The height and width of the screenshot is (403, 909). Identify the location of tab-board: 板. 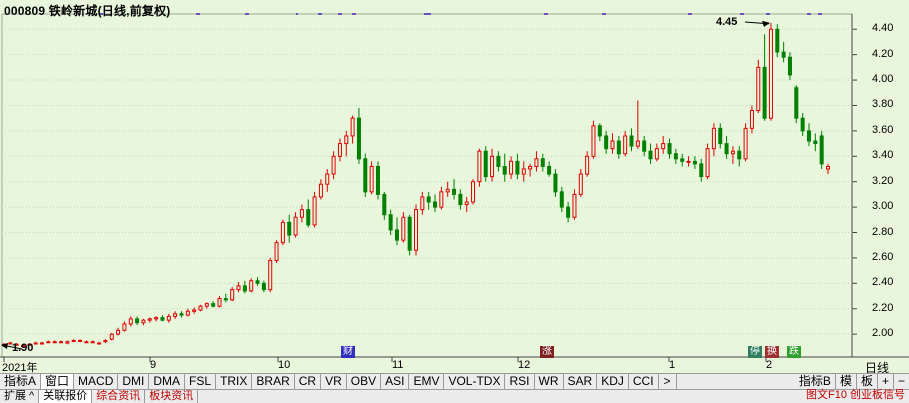
(867, 381).